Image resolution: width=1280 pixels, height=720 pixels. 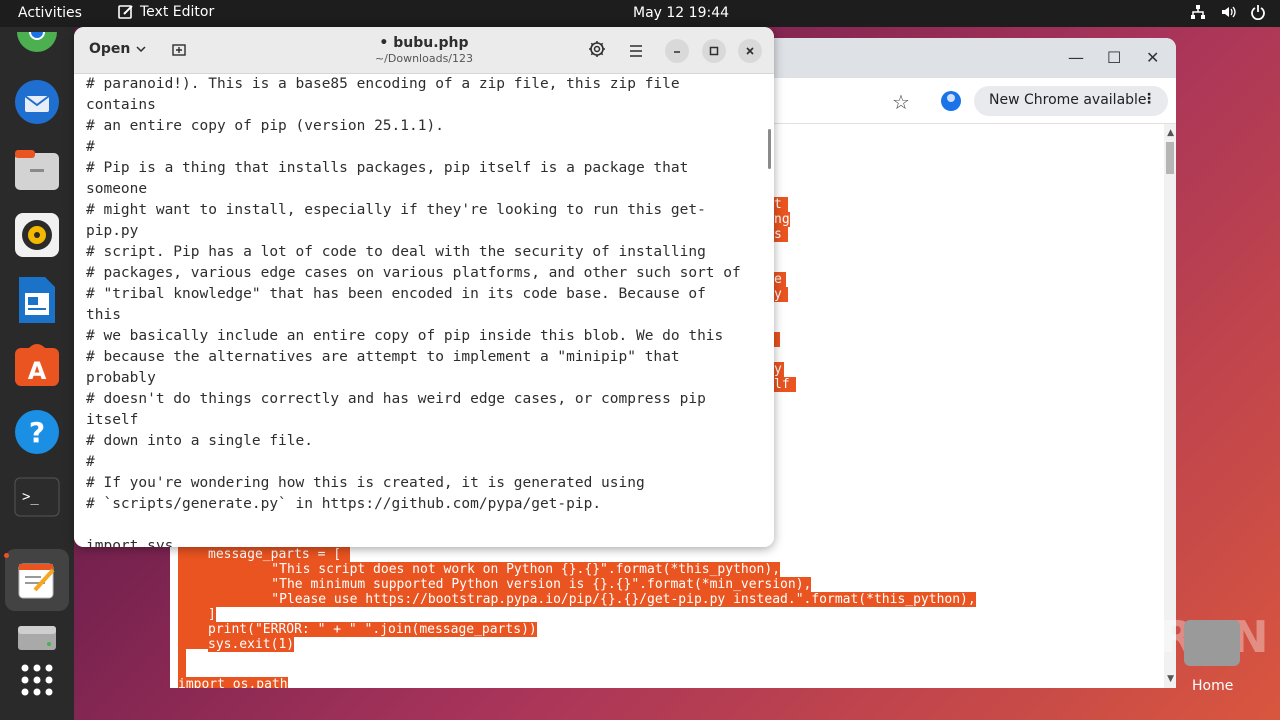 I want to click on code-line: ], so click(x=212, y=614).